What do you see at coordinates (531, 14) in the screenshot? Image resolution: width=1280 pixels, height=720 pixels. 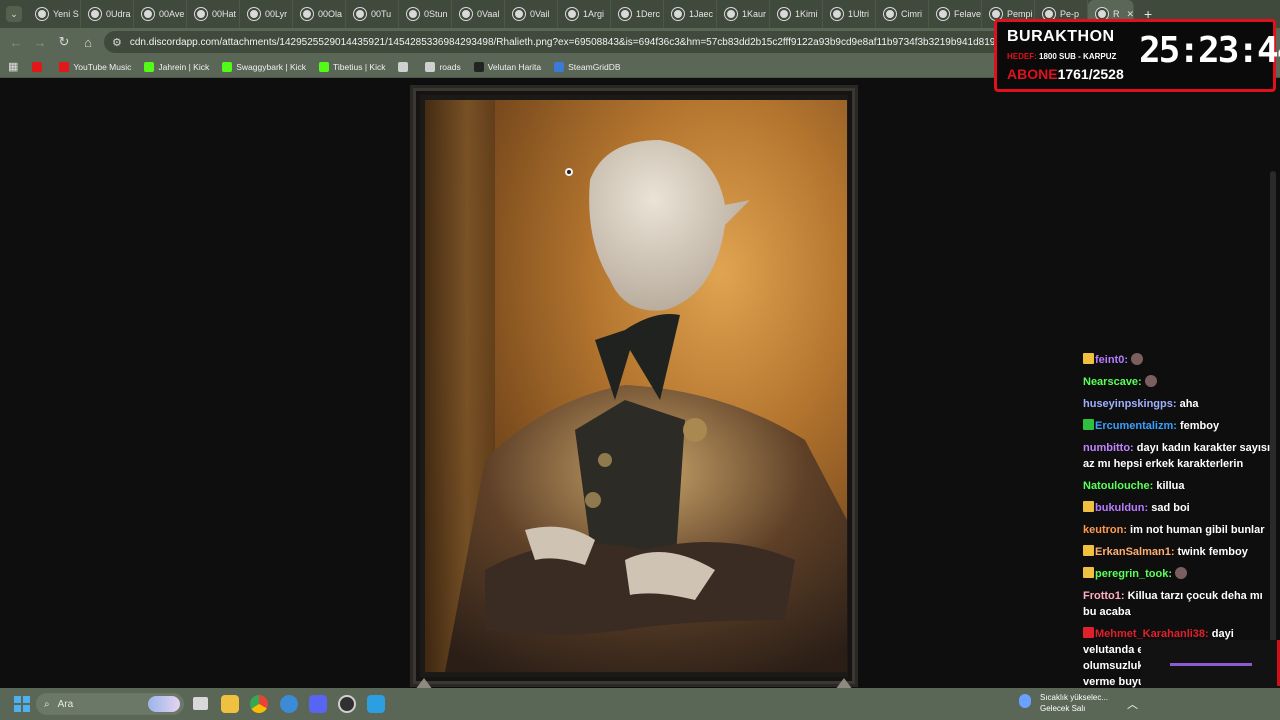 I see `browser-tab: 0Vail` at bounding box center [531, 14].